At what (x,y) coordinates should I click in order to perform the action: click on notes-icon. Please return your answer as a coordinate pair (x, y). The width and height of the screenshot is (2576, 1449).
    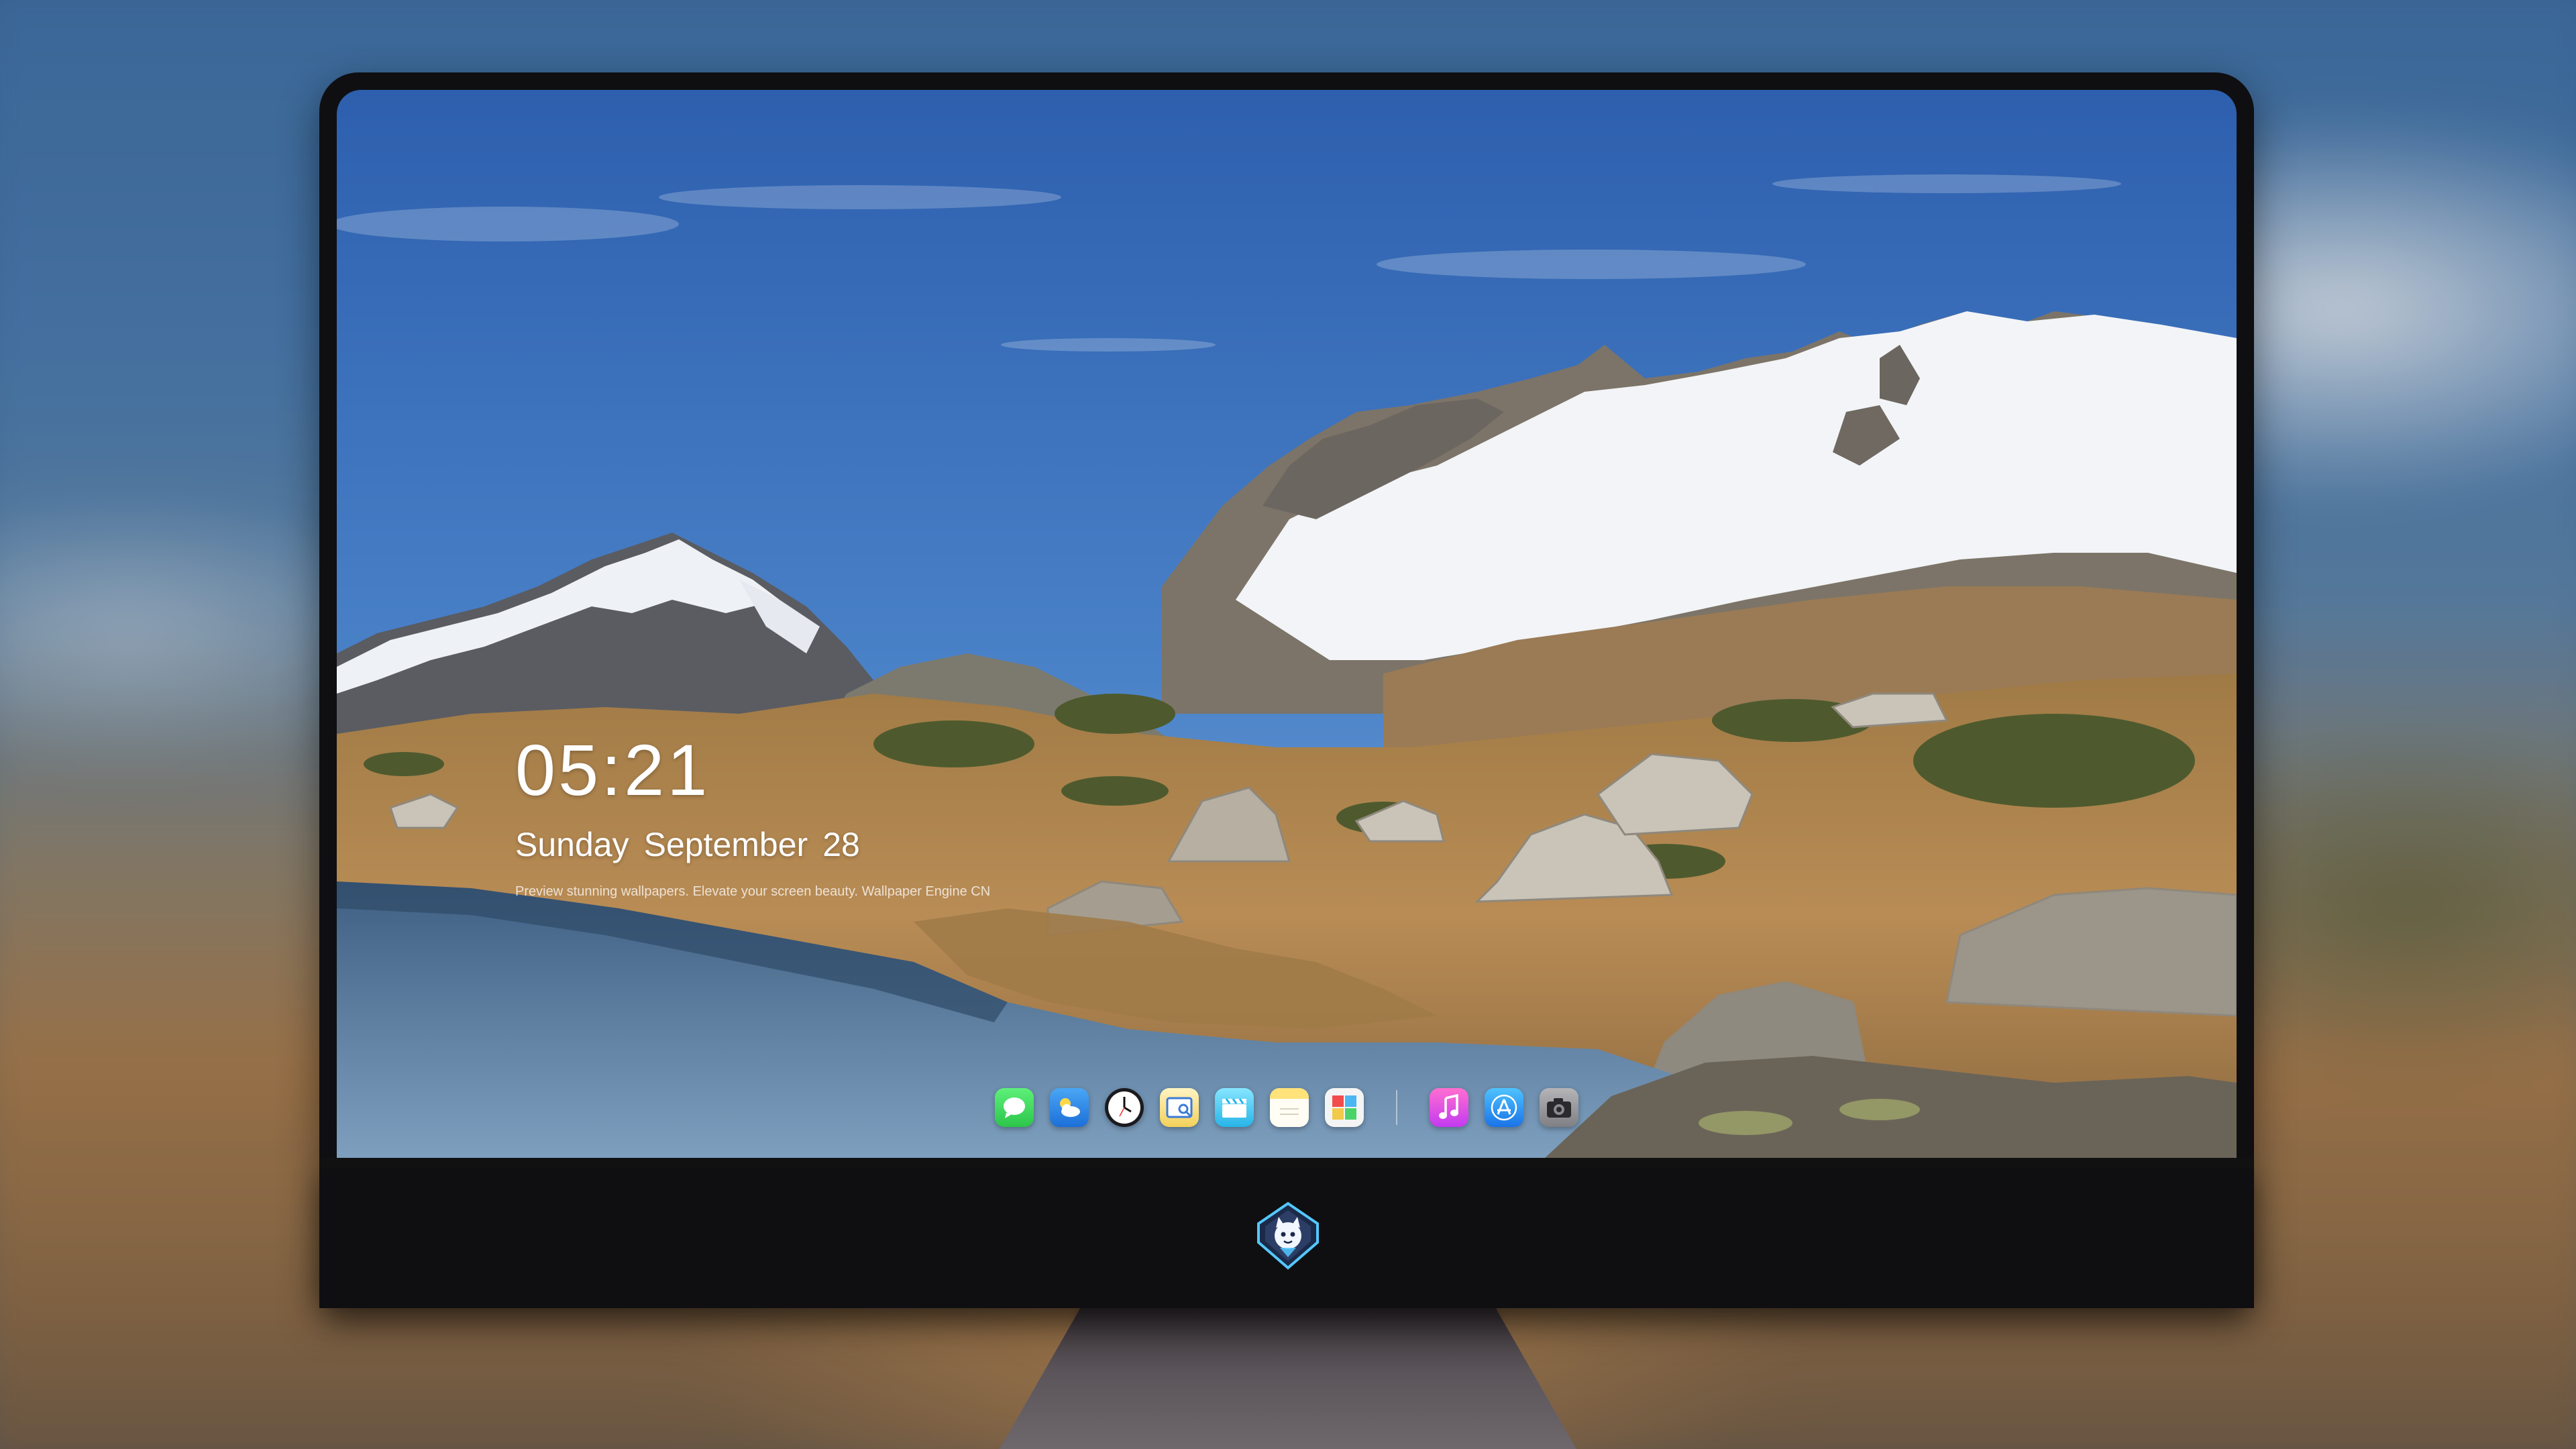
    Looking at the image, I should click on (1289, 1107).